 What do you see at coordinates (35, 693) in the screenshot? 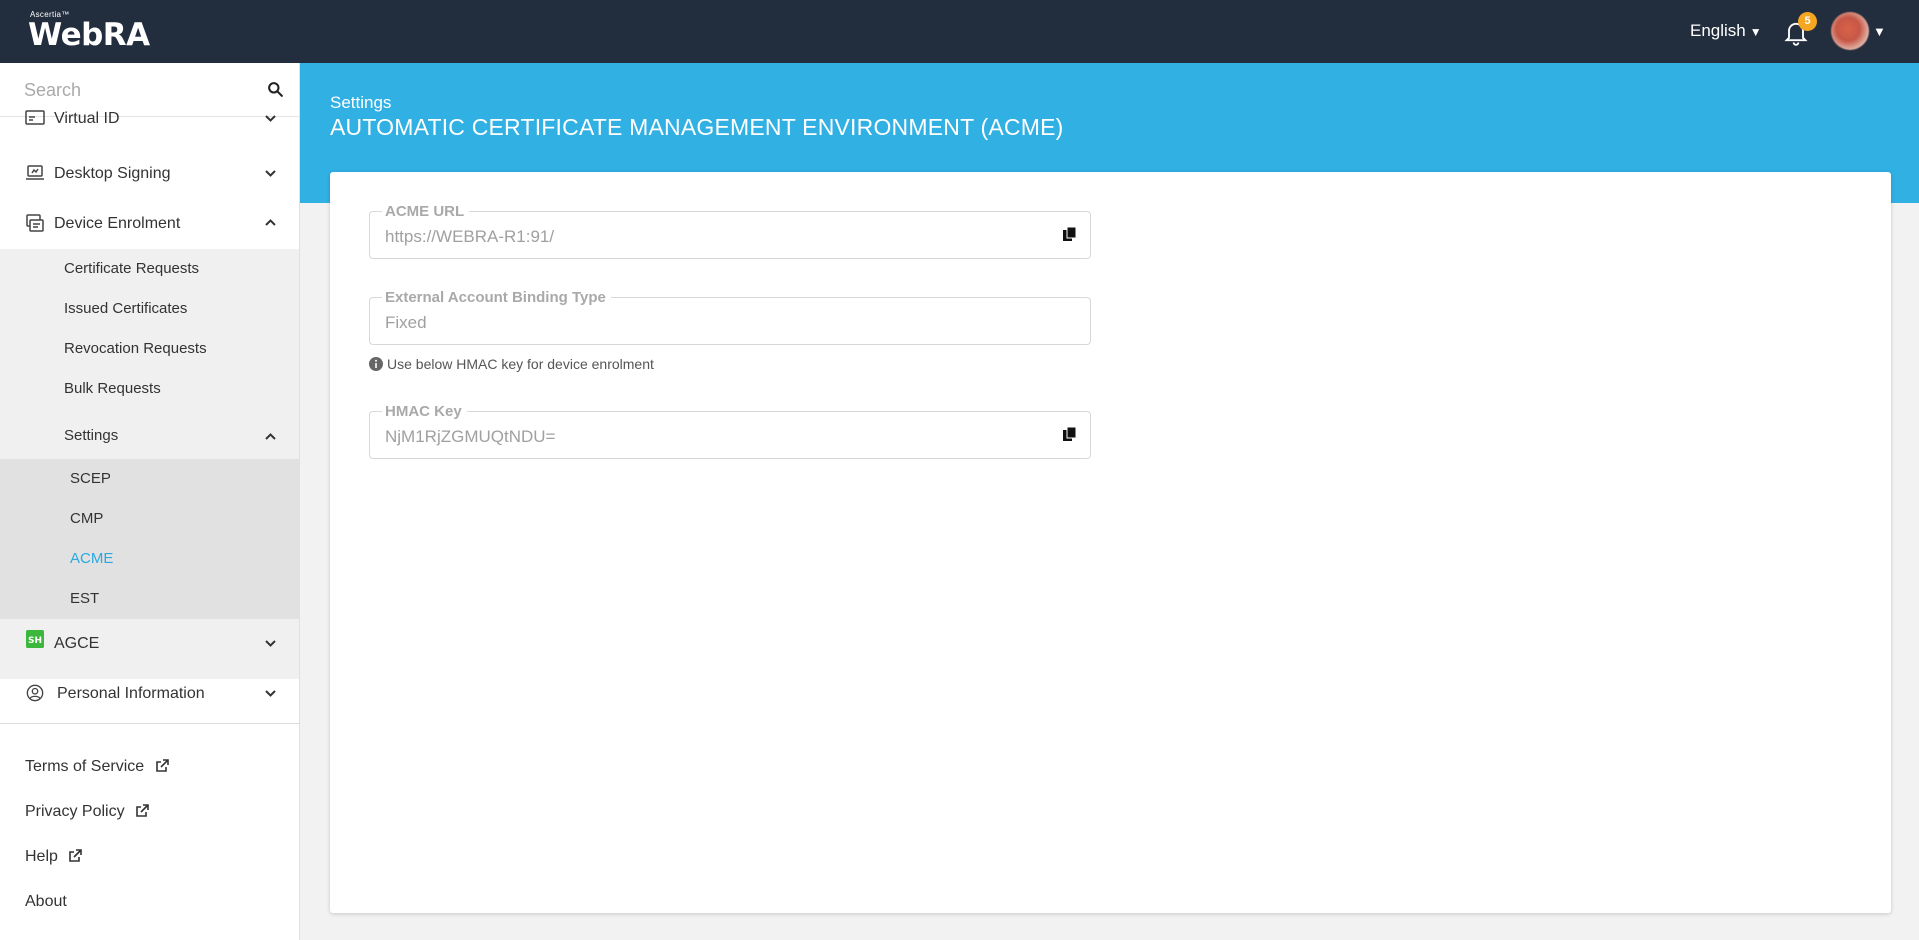
I see `user-circle-icon` at bounding box center [35, 693].